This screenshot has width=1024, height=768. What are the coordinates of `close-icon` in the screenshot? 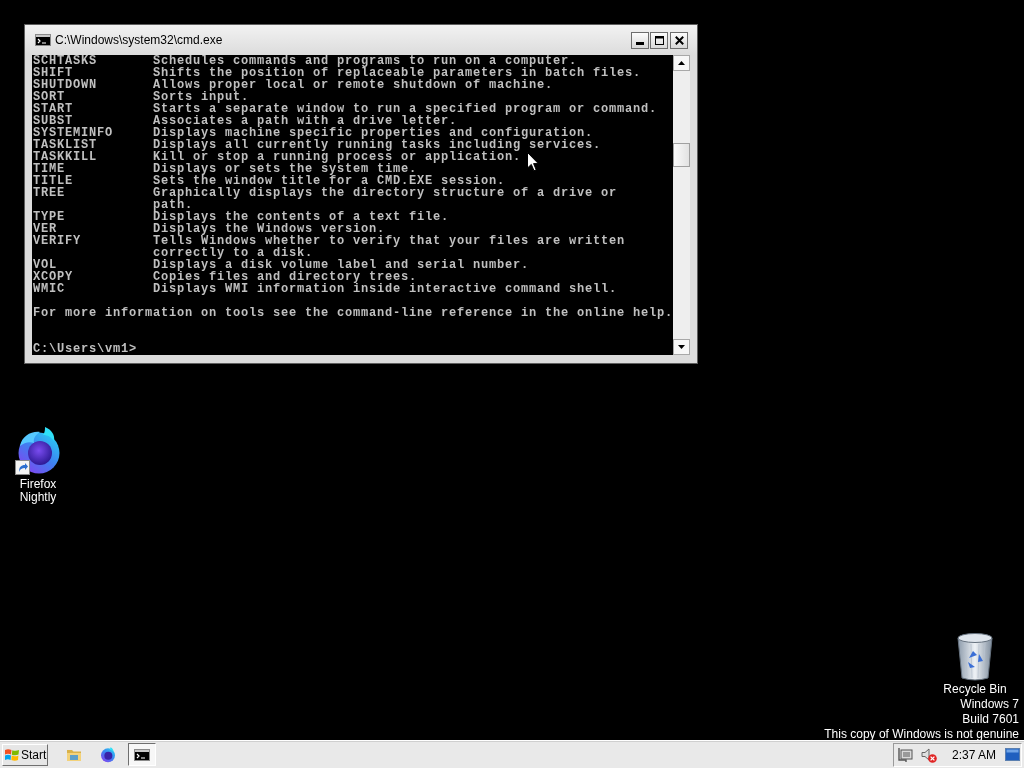 It's located at (679, 40).